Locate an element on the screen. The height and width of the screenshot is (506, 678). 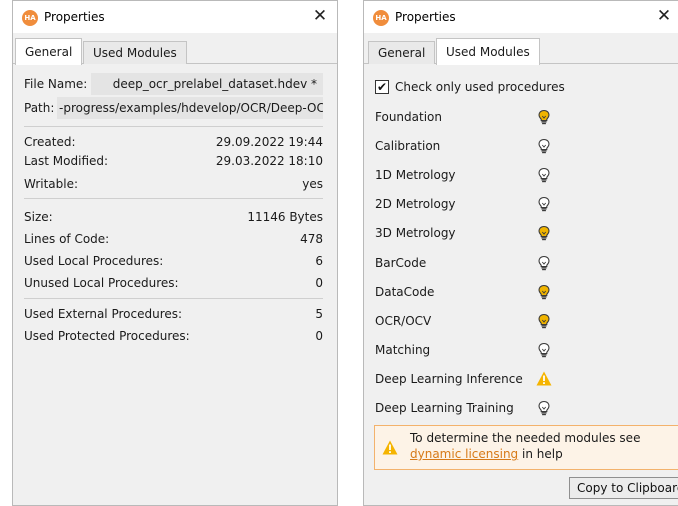
unused-local-procedures-row: Unused Local Procedures: 0 is located at coordinates (173, 283).